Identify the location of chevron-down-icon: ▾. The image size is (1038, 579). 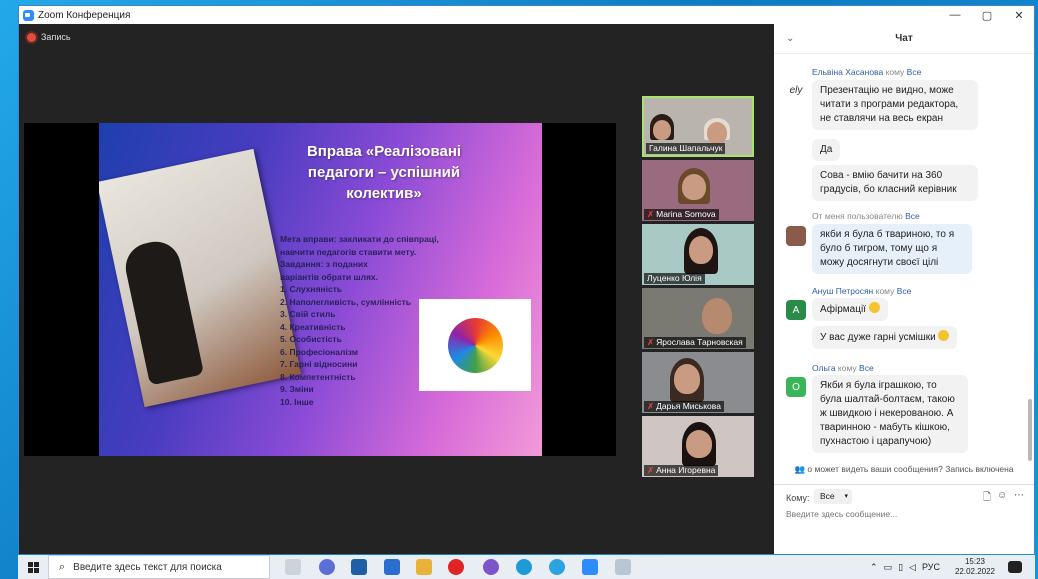
(846, 496).